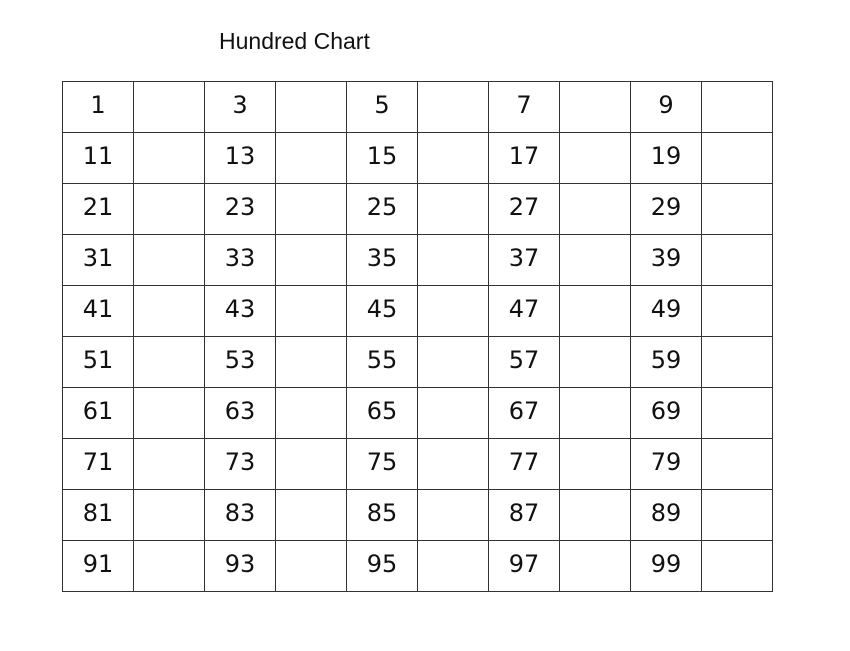 This screenshot has height=651, width=850. What do you see at coordinates (666, 258) in the screenshot?
I see `cell-value: 39` at bounding box center [666, 258].